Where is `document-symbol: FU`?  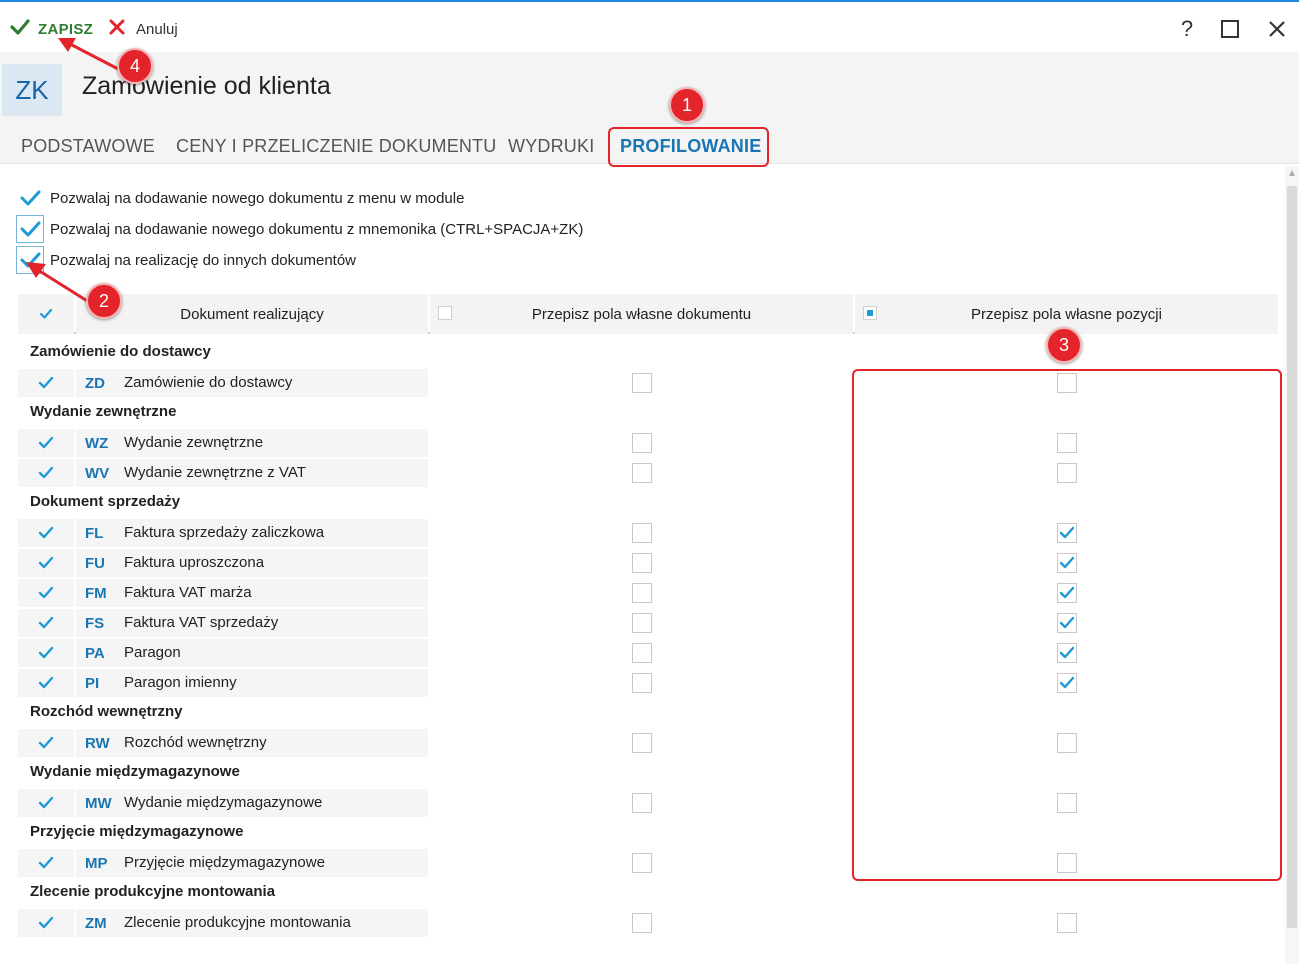 document-symbol: FU is located at coordinates (95, 563).